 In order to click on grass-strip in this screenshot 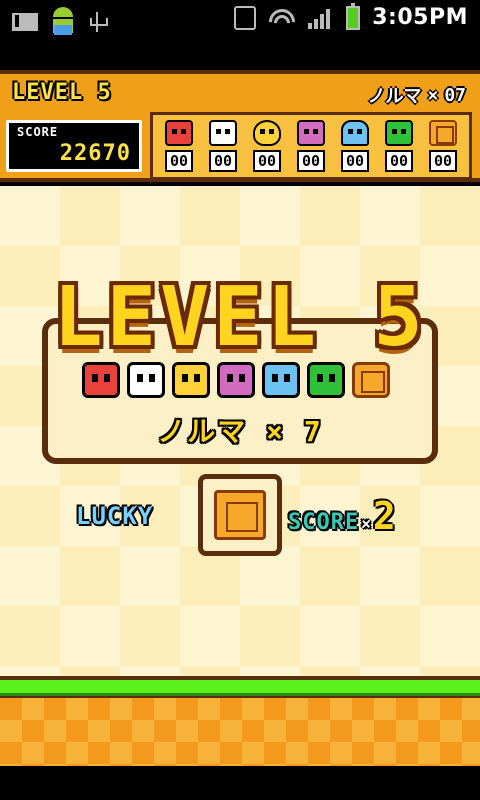, I will do `click(240, 688)`.